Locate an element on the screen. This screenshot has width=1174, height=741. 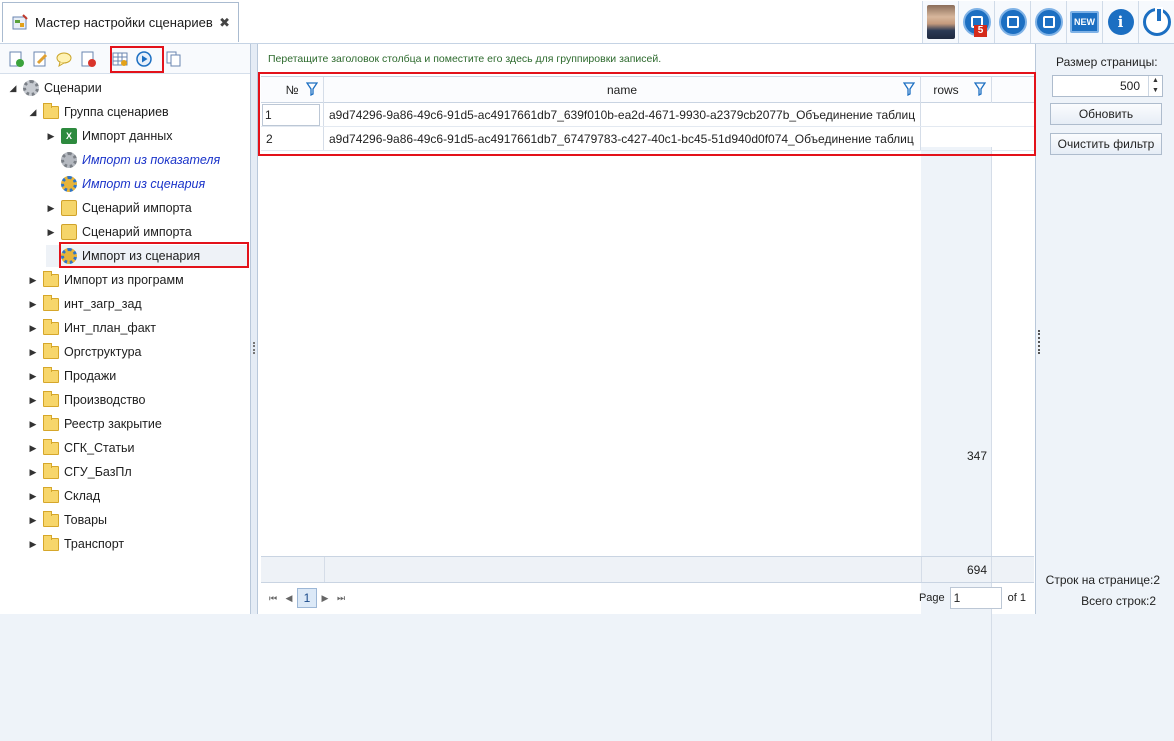
tree-folder-label: Транспорт is located at coordinates (94, 544).